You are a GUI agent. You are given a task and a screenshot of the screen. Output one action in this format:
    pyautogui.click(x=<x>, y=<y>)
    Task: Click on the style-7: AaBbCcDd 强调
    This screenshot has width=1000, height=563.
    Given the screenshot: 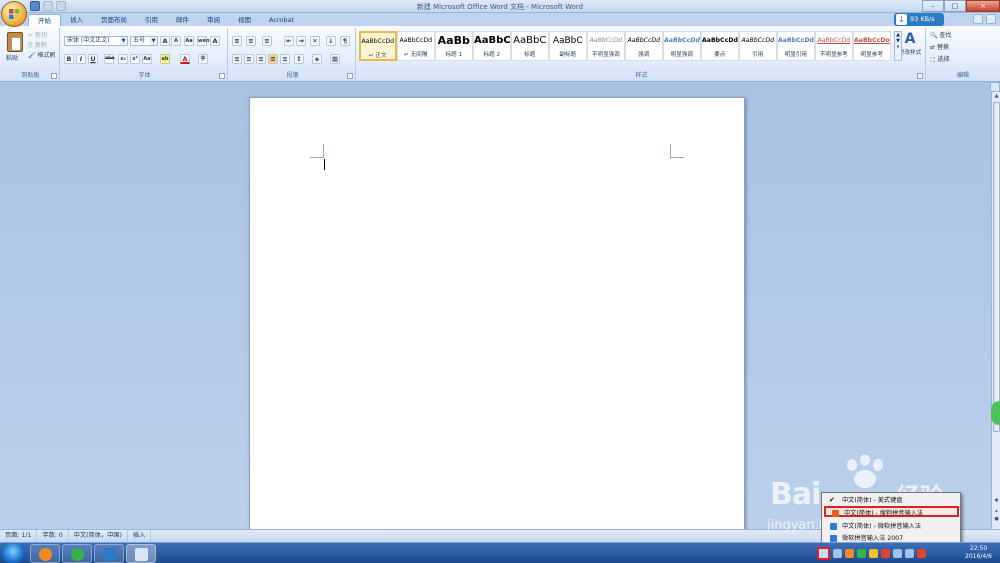 What is the action you would take?
    pyautogui.click(x=644, y=46)
    